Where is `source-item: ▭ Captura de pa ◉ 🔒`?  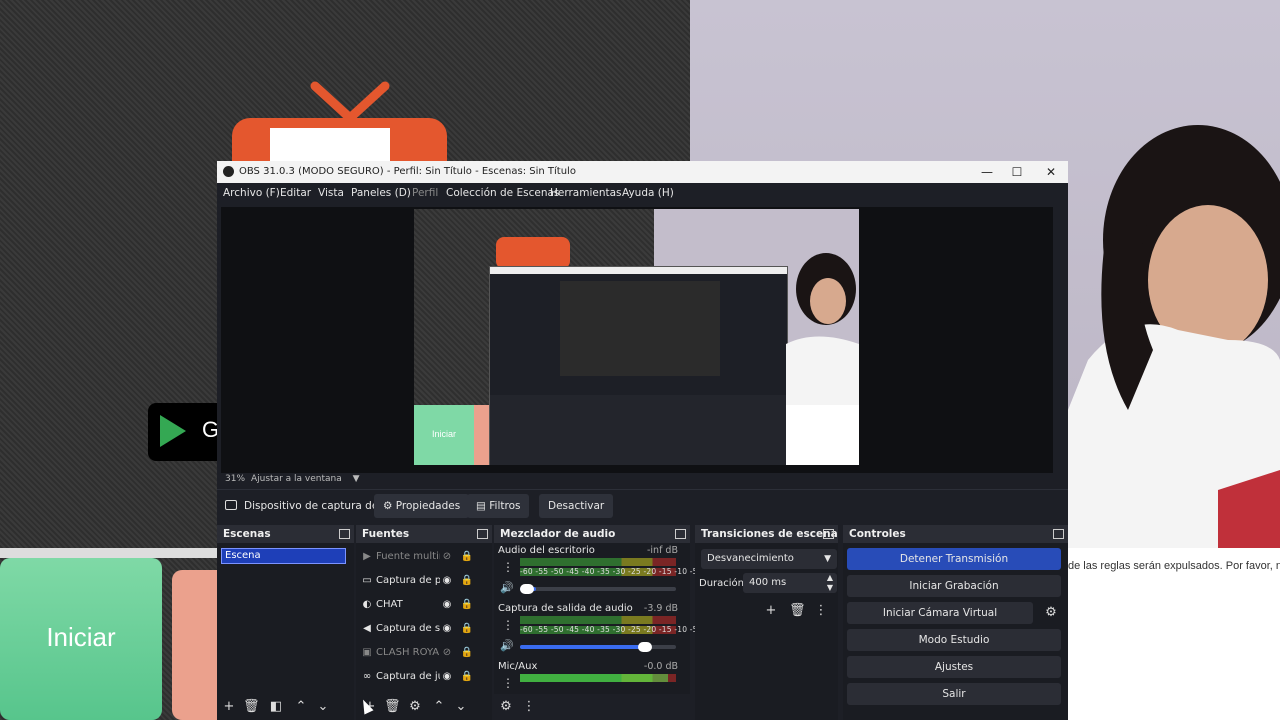 source-item: ▭ Captura de pa ◉ 🔒 is located at coordinates (420, 581).